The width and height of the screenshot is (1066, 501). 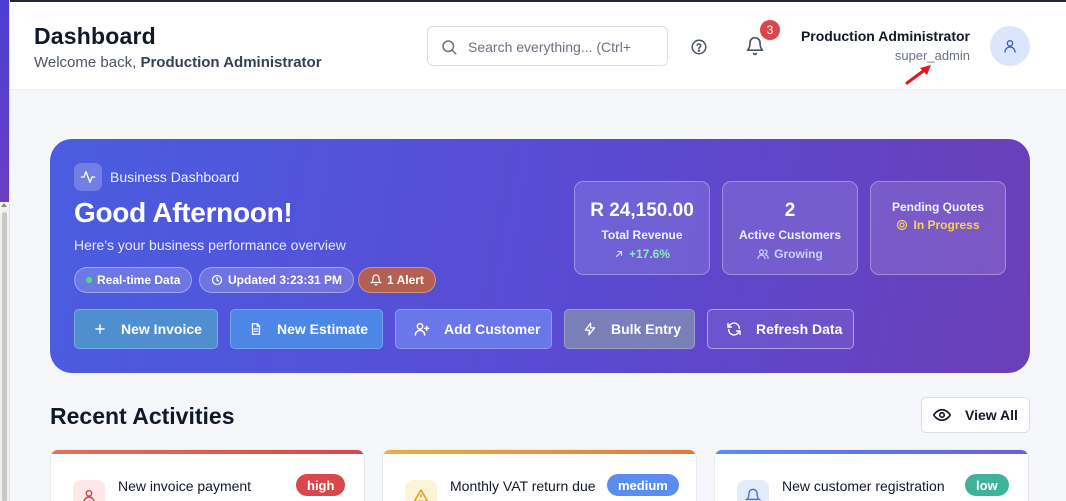 What do you see at coordinates (885, 36) in the screenshot?
I see `user-name: Production Administrator` at bounding box center [885, 36].